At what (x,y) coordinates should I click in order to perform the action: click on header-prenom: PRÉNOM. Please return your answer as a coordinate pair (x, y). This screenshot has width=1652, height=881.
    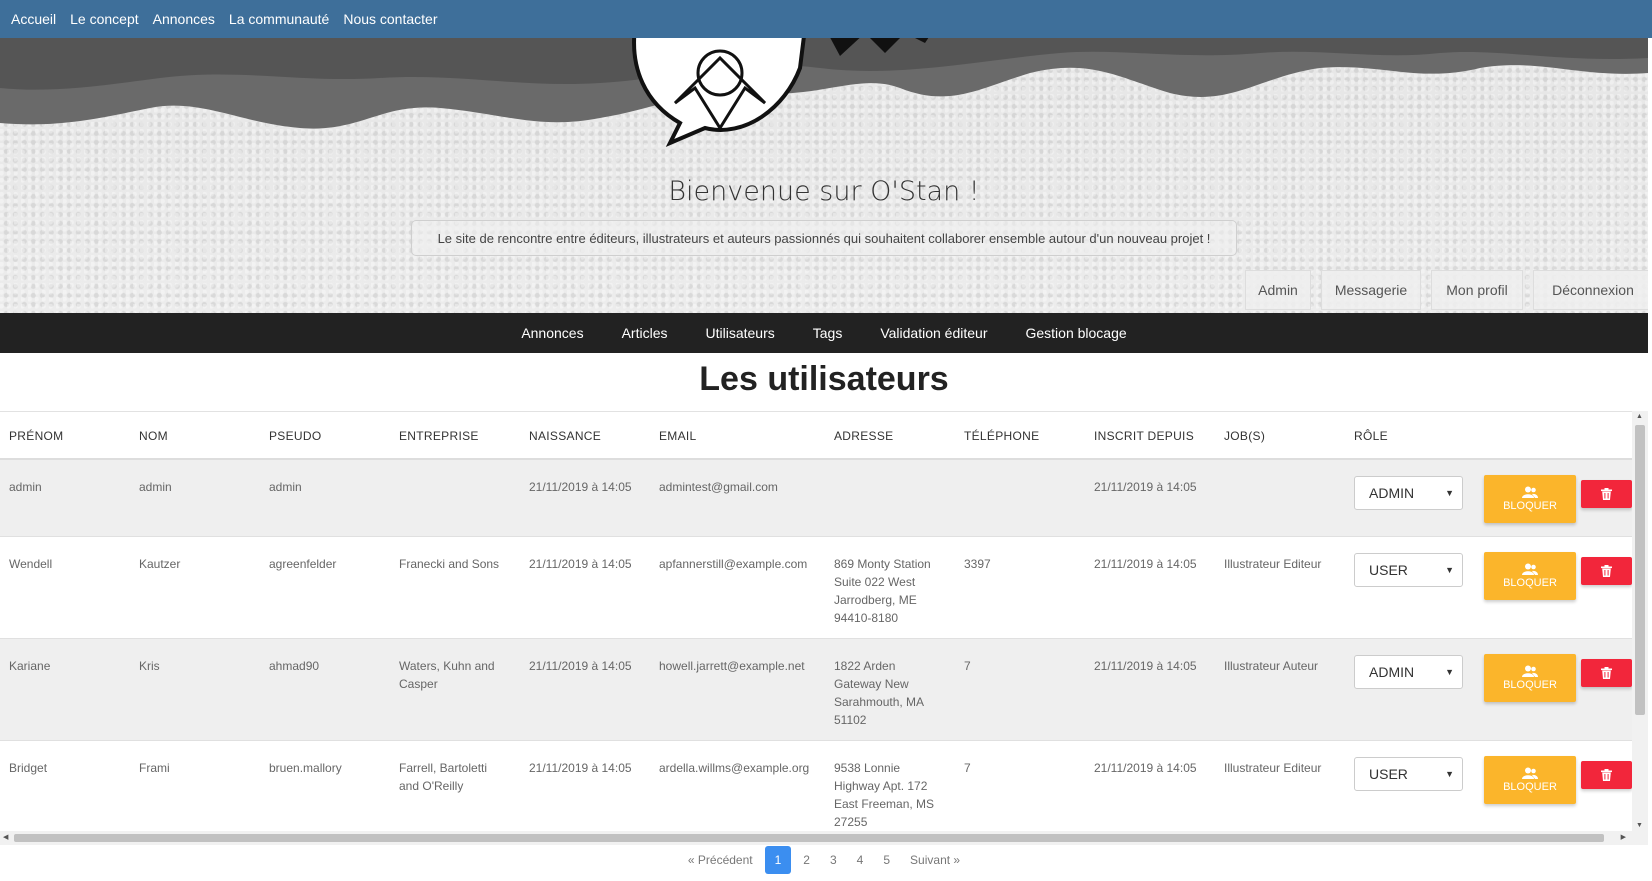
    Looking at the image, I should click on (36, 436).